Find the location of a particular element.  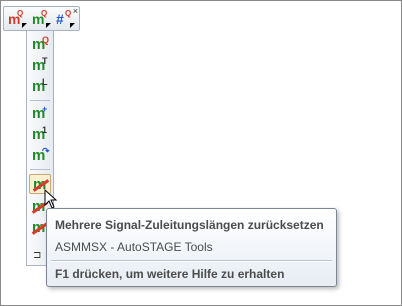

tooltip-divider is located at coordinates (191, 260).